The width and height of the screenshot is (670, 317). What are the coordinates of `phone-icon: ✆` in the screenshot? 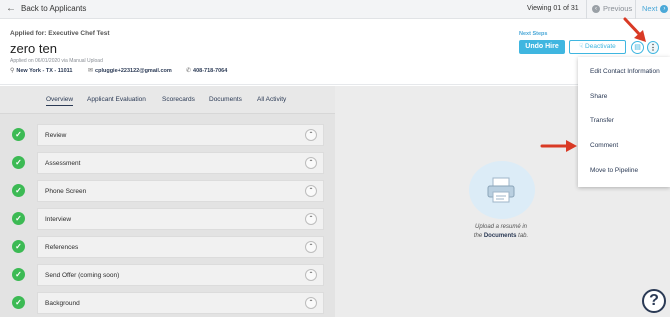 It's located at (189, 71).